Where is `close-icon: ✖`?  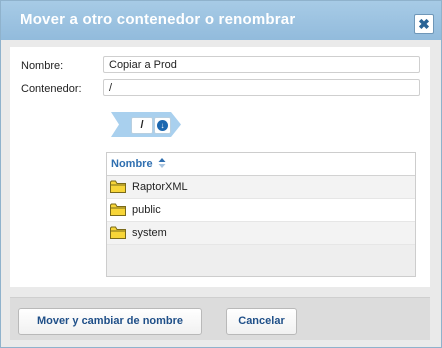
close-icon: ✖ is located at coordinates (424, 24).